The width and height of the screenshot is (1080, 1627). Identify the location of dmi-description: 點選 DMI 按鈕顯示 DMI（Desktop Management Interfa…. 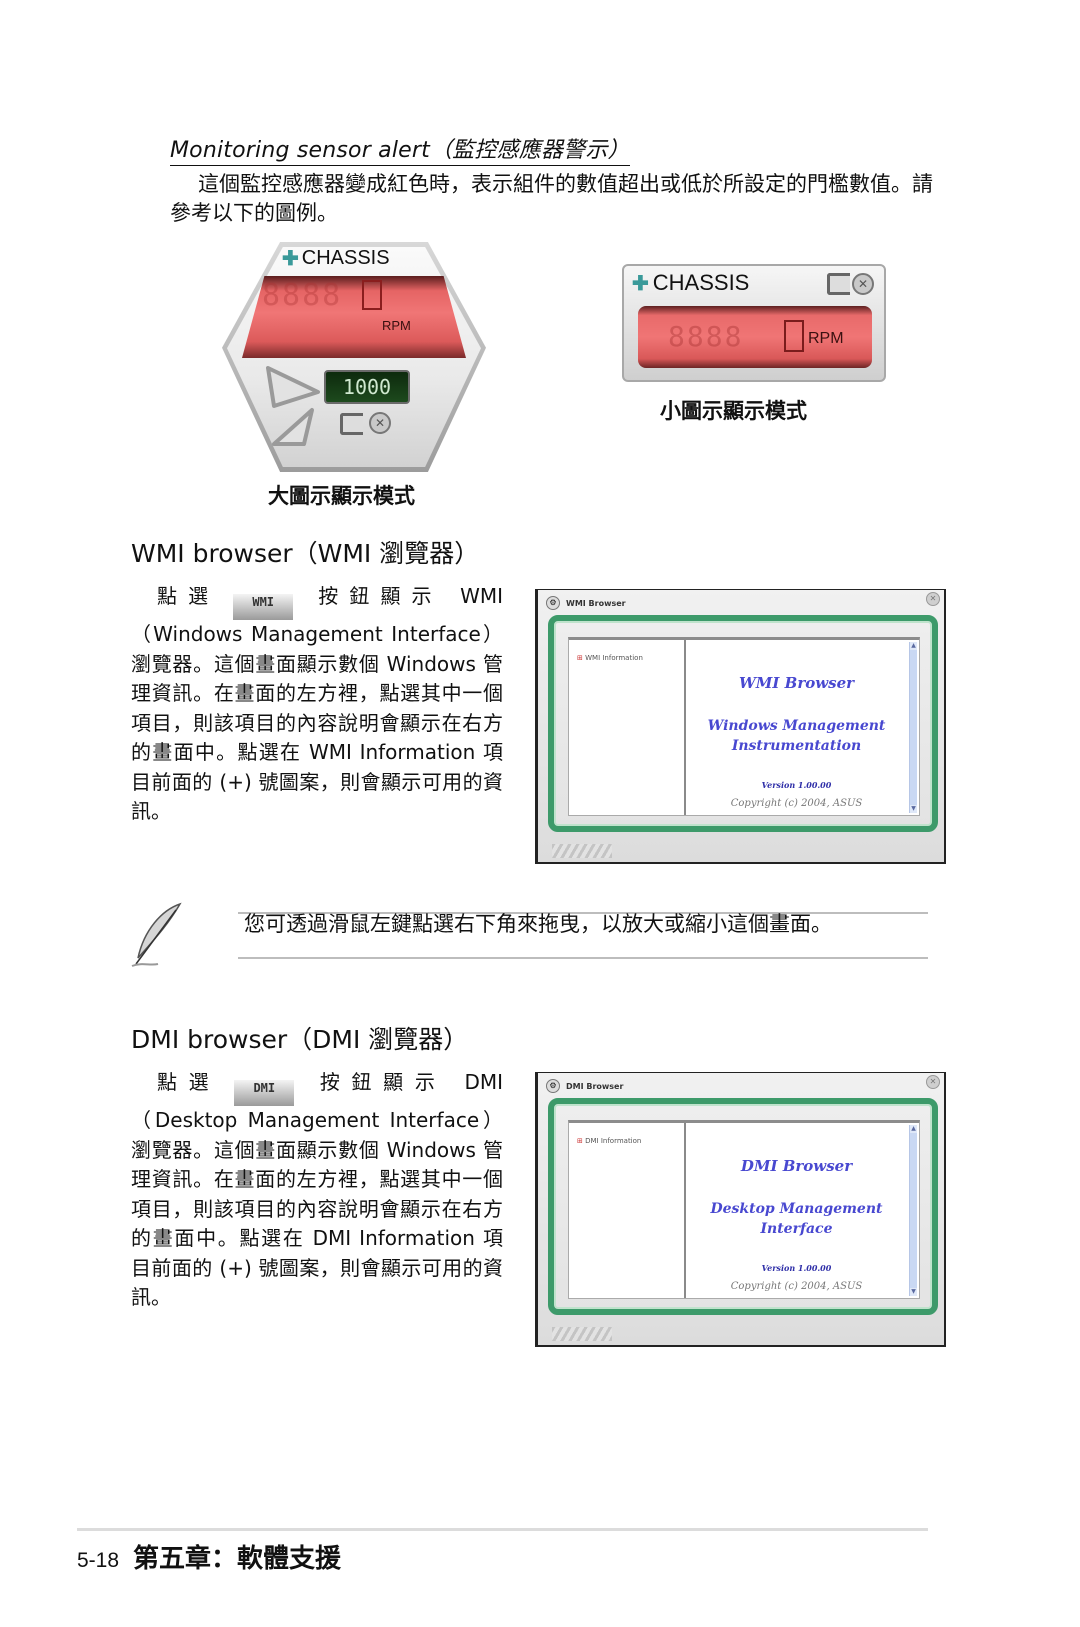
(317, 1190).